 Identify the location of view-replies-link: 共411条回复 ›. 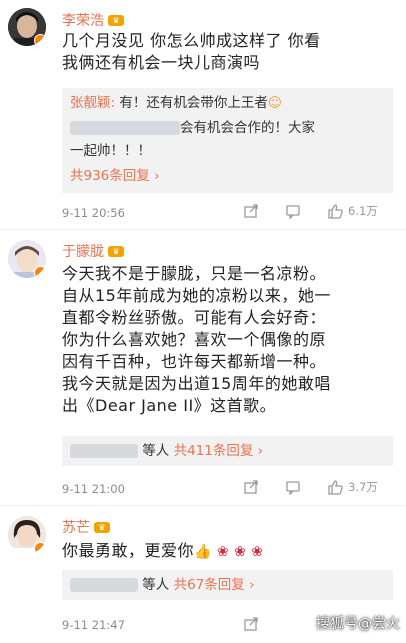
(218, 451).